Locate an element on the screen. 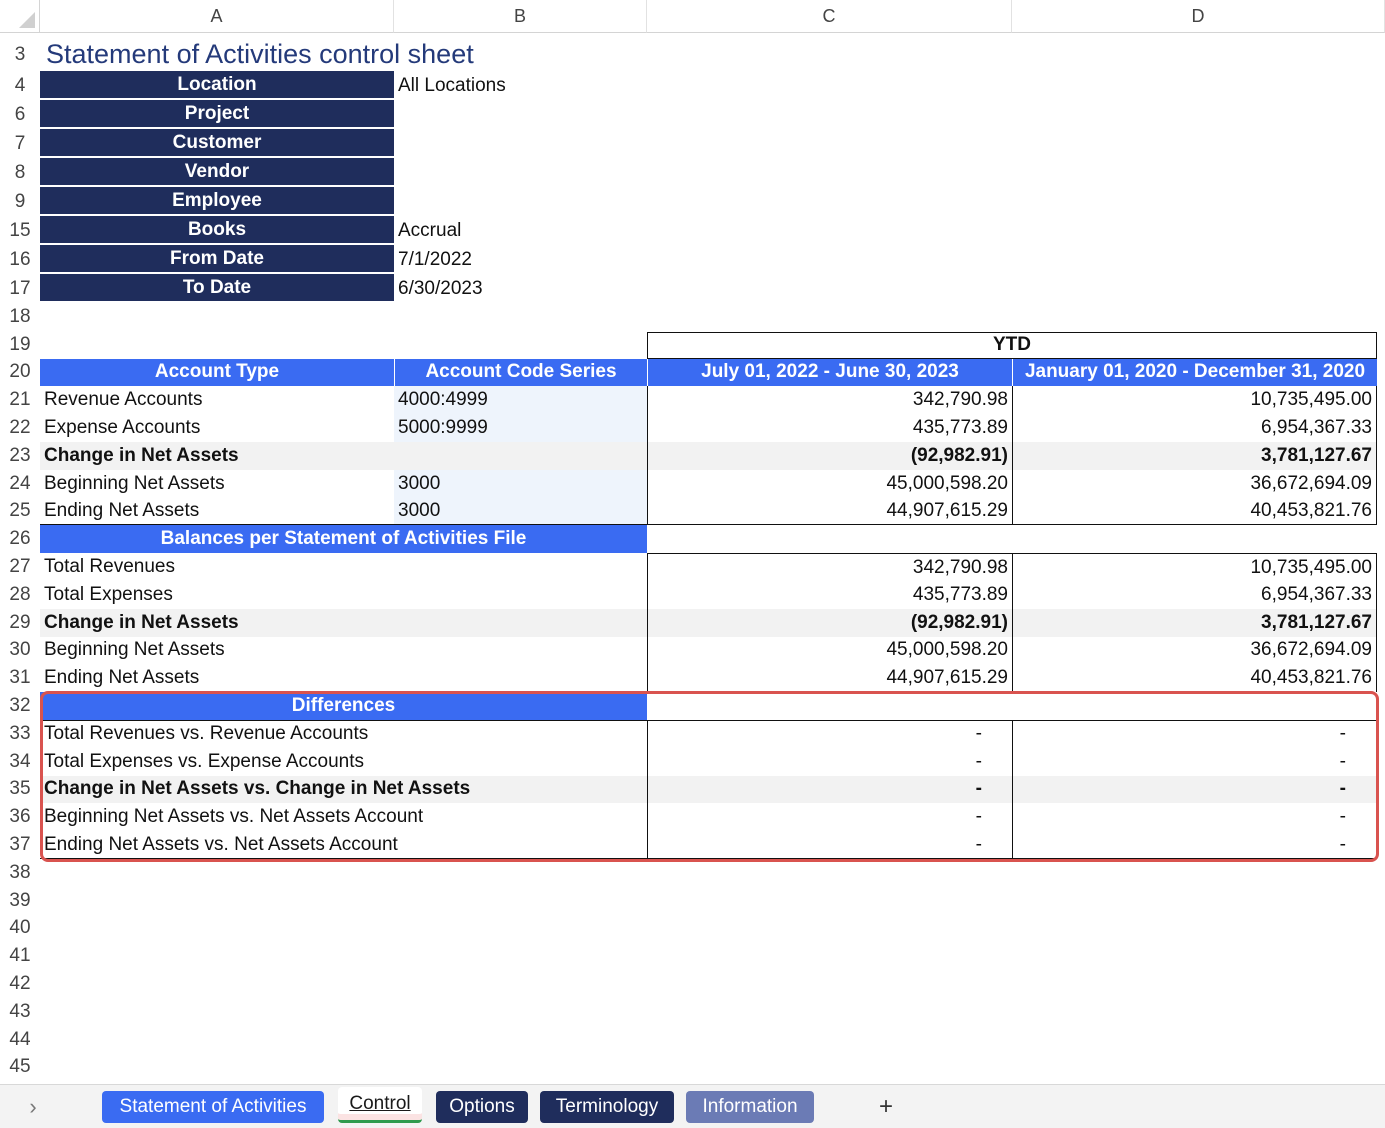  tab-terminology: Terminology is located at coordinates (607, 1107).